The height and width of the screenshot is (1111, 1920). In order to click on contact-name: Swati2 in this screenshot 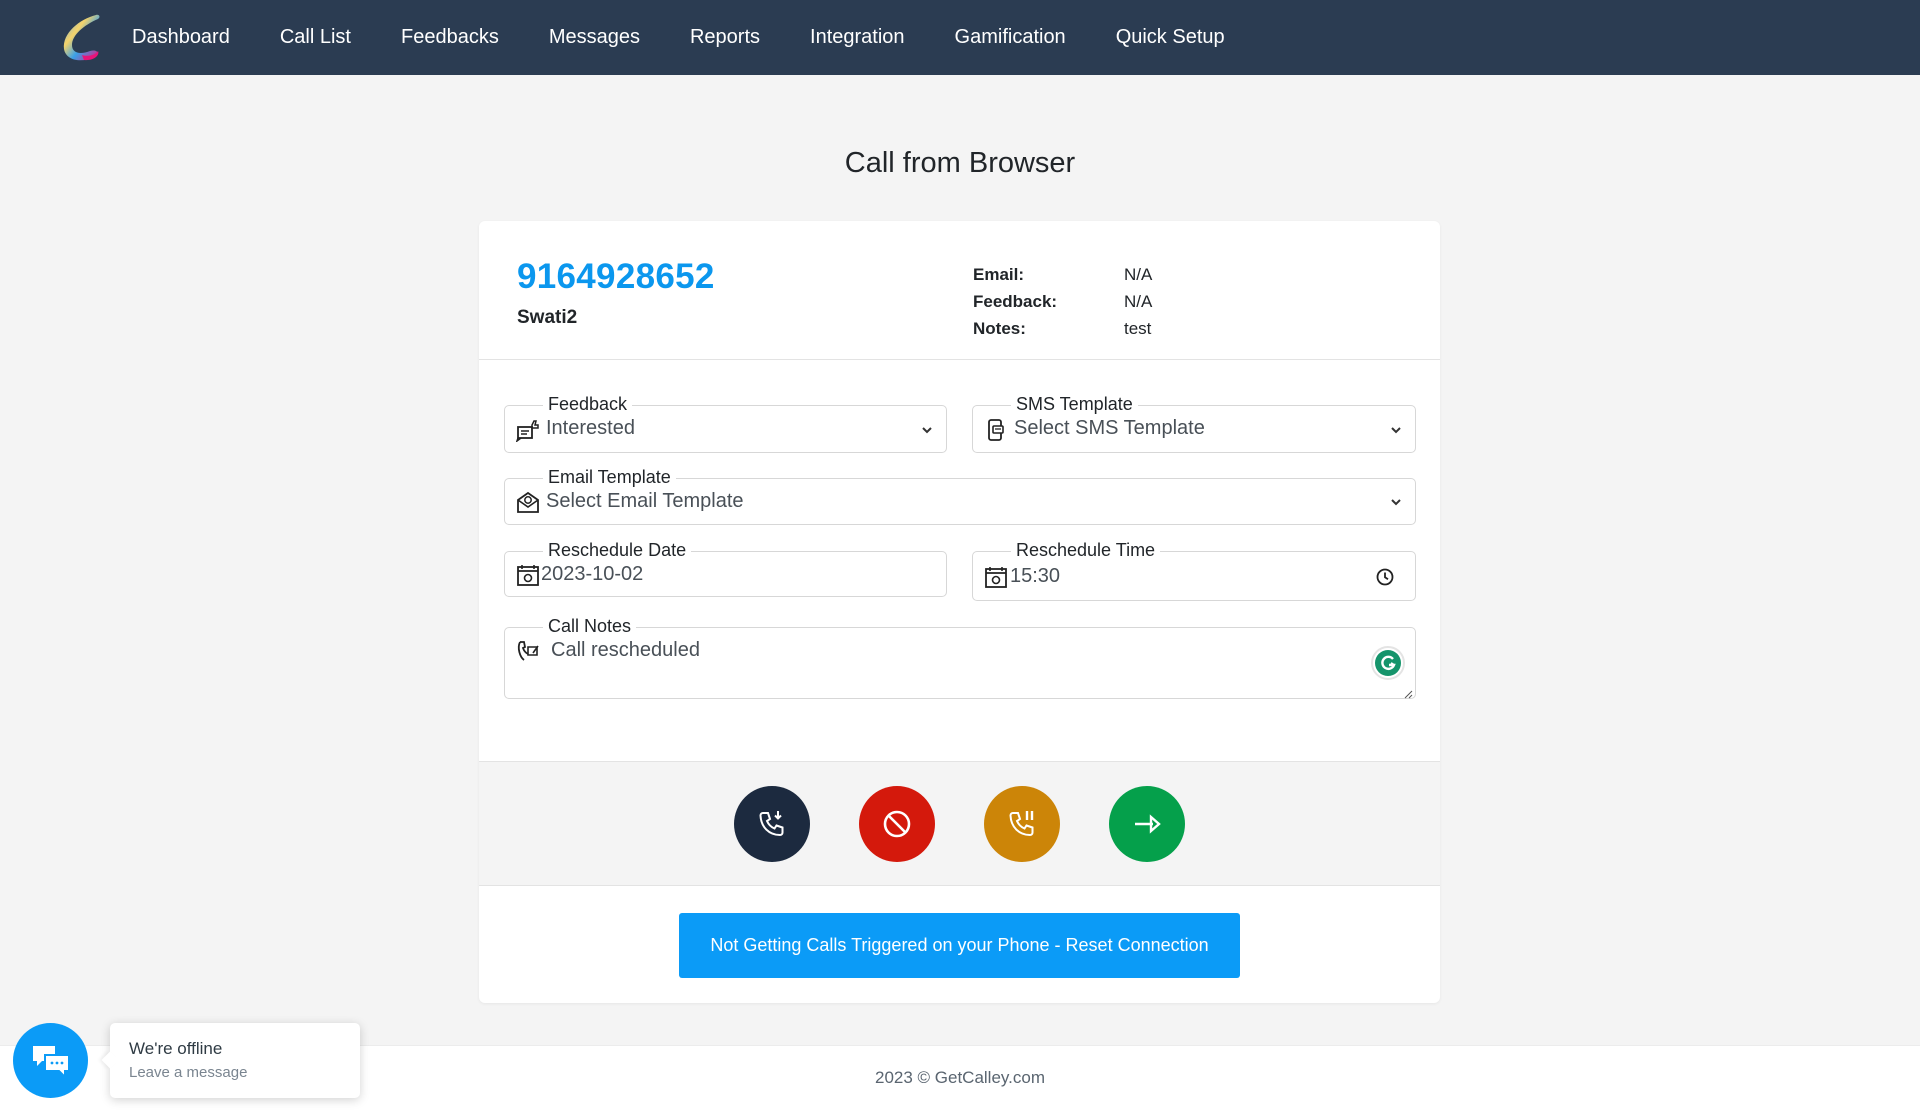, I will do `click(547, 317)`.